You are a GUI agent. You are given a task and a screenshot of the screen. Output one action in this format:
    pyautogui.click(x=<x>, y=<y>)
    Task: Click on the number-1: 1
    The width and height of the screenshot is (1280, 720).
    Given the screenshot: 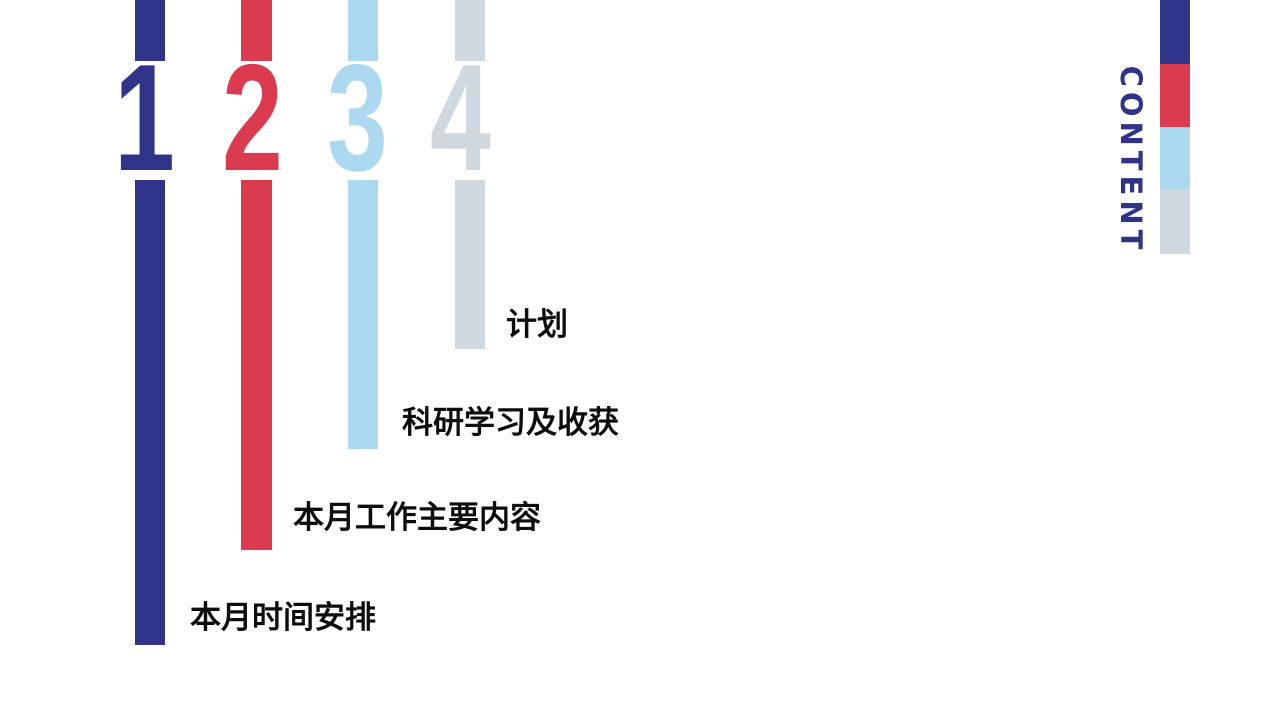 What is the action you would take?
    pyautogui.click(x=144, y=118)
    